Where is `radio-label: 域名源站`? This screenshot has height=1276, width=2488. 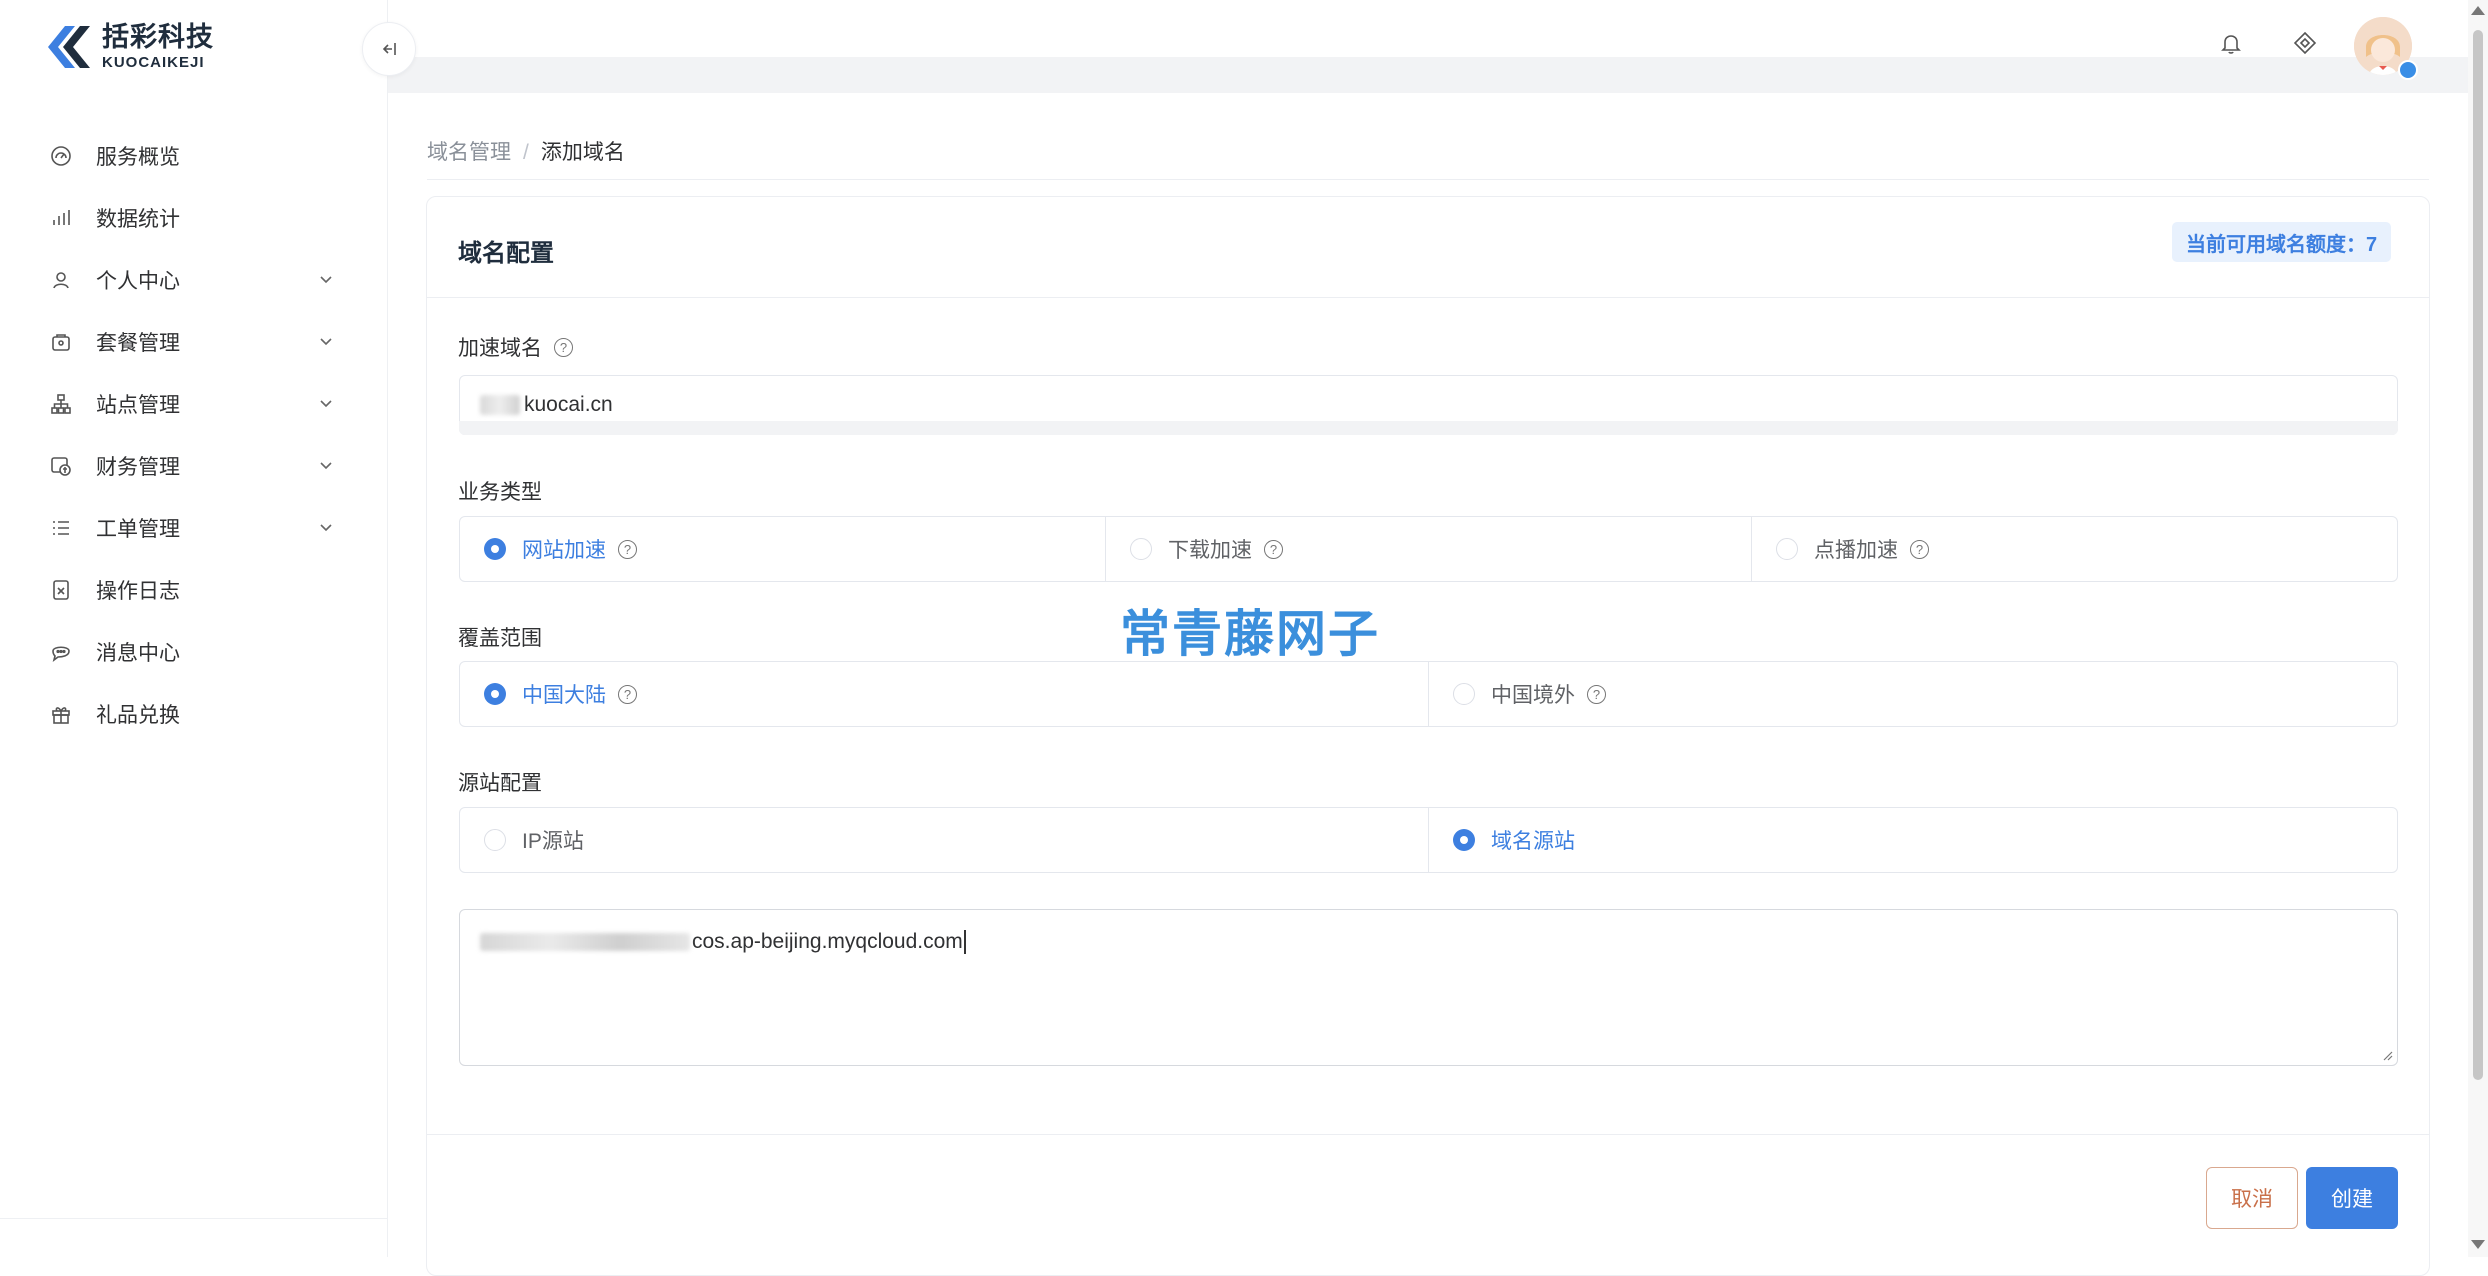
radio-label: 域名源站 is located at coordinates (1533, 841).